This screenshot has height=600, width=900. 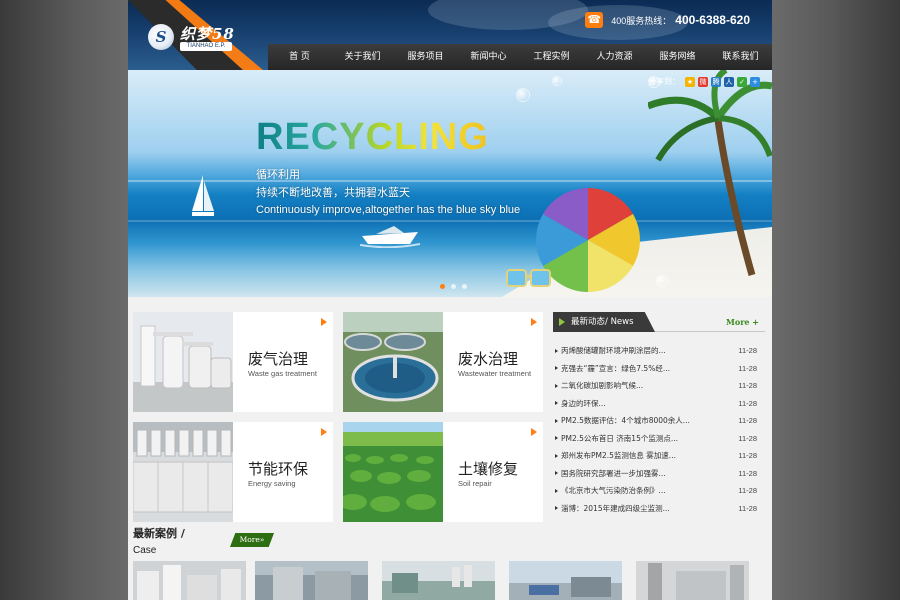 I want to click on news-item: 国务院研究部署进一步加强雾... 11-28, so click(x=659, y=474).